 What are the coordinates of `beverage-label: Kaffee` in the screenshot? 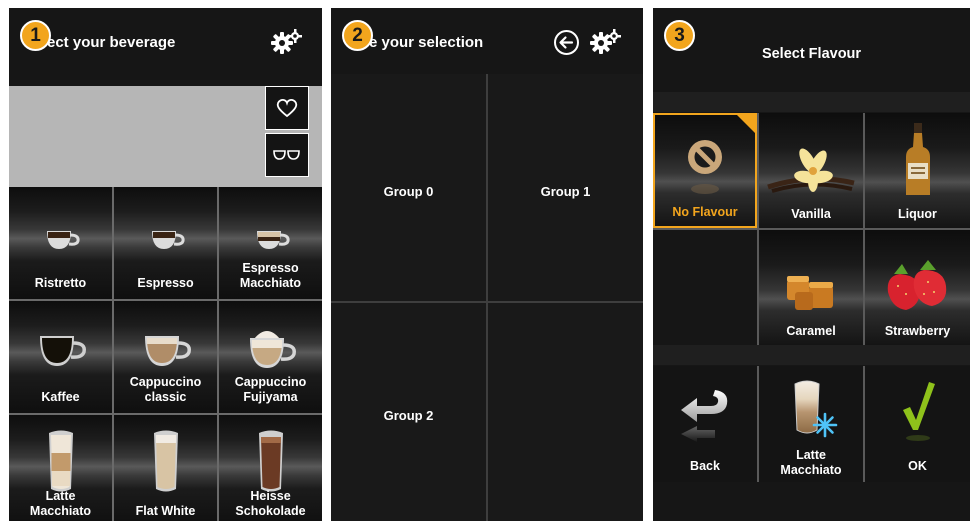 It's located at (60, 397).